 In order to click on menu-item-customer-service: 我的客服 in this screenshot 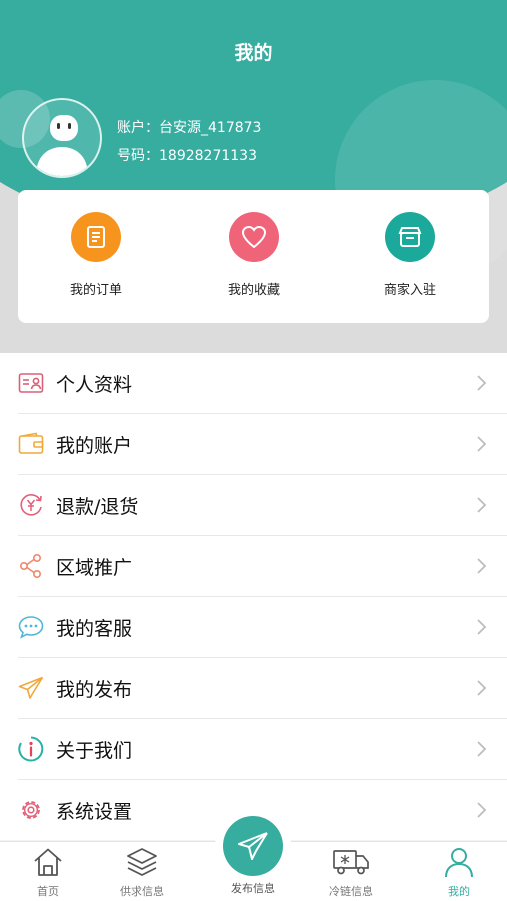, I will do `click(262, 627)`.